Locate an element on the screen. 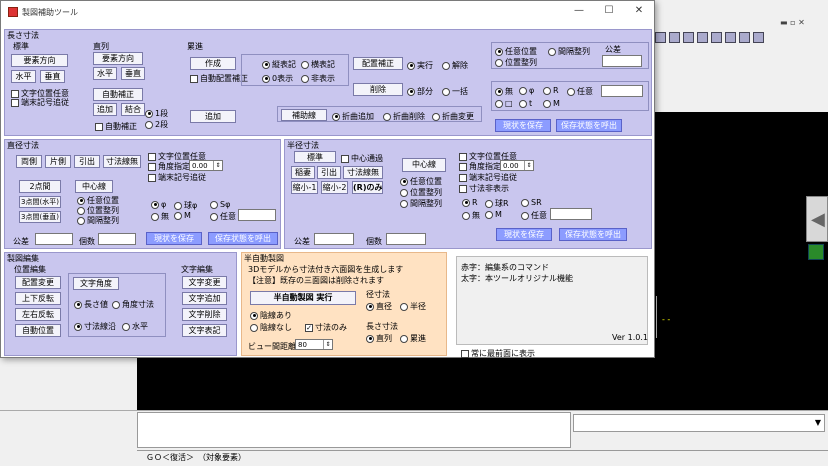 This screenshot has width=828, height=466. semi-auto-viewdist-spin: 80 ⇕ is located at coordinates (314, 344).